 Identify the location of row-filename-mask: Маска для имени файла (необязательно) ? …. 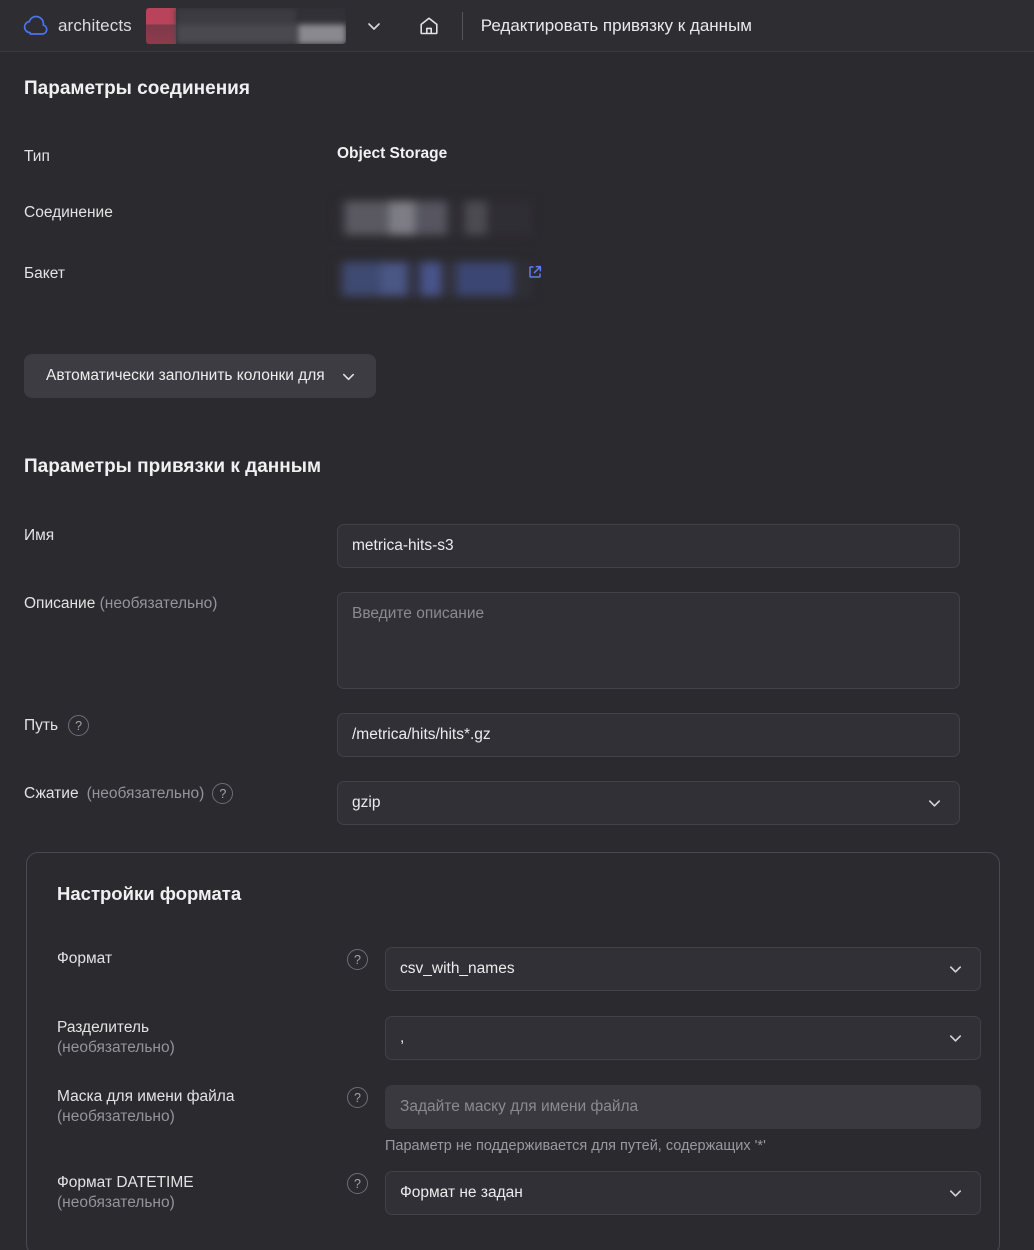
(513, 1119).